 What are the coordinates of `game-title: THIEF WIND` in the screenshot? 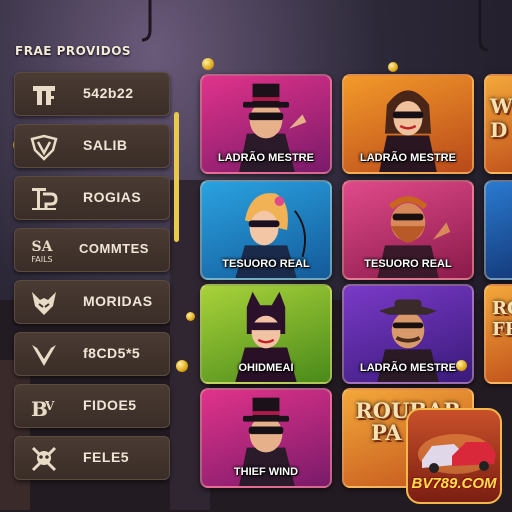 It's located at (266, 472).